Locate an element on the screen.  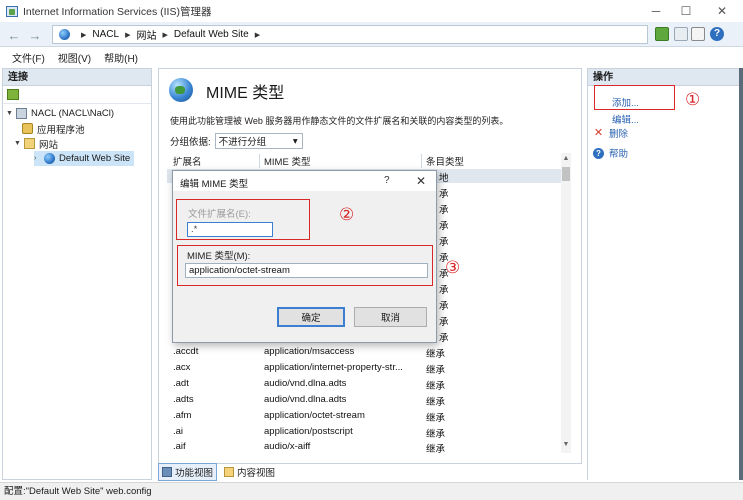
breadcrumb-sites: 网站 is located at coordinates (146, 34).